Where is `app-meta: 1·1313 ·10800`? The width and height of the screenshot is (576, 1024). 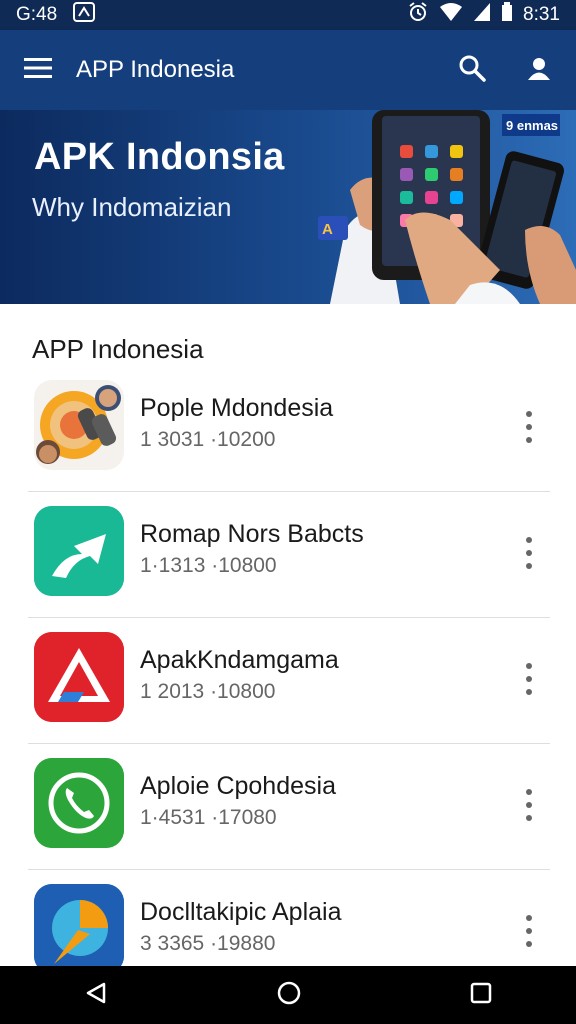 app-meta: 1·1313 ·10800 is located at coordinates (208, 565).